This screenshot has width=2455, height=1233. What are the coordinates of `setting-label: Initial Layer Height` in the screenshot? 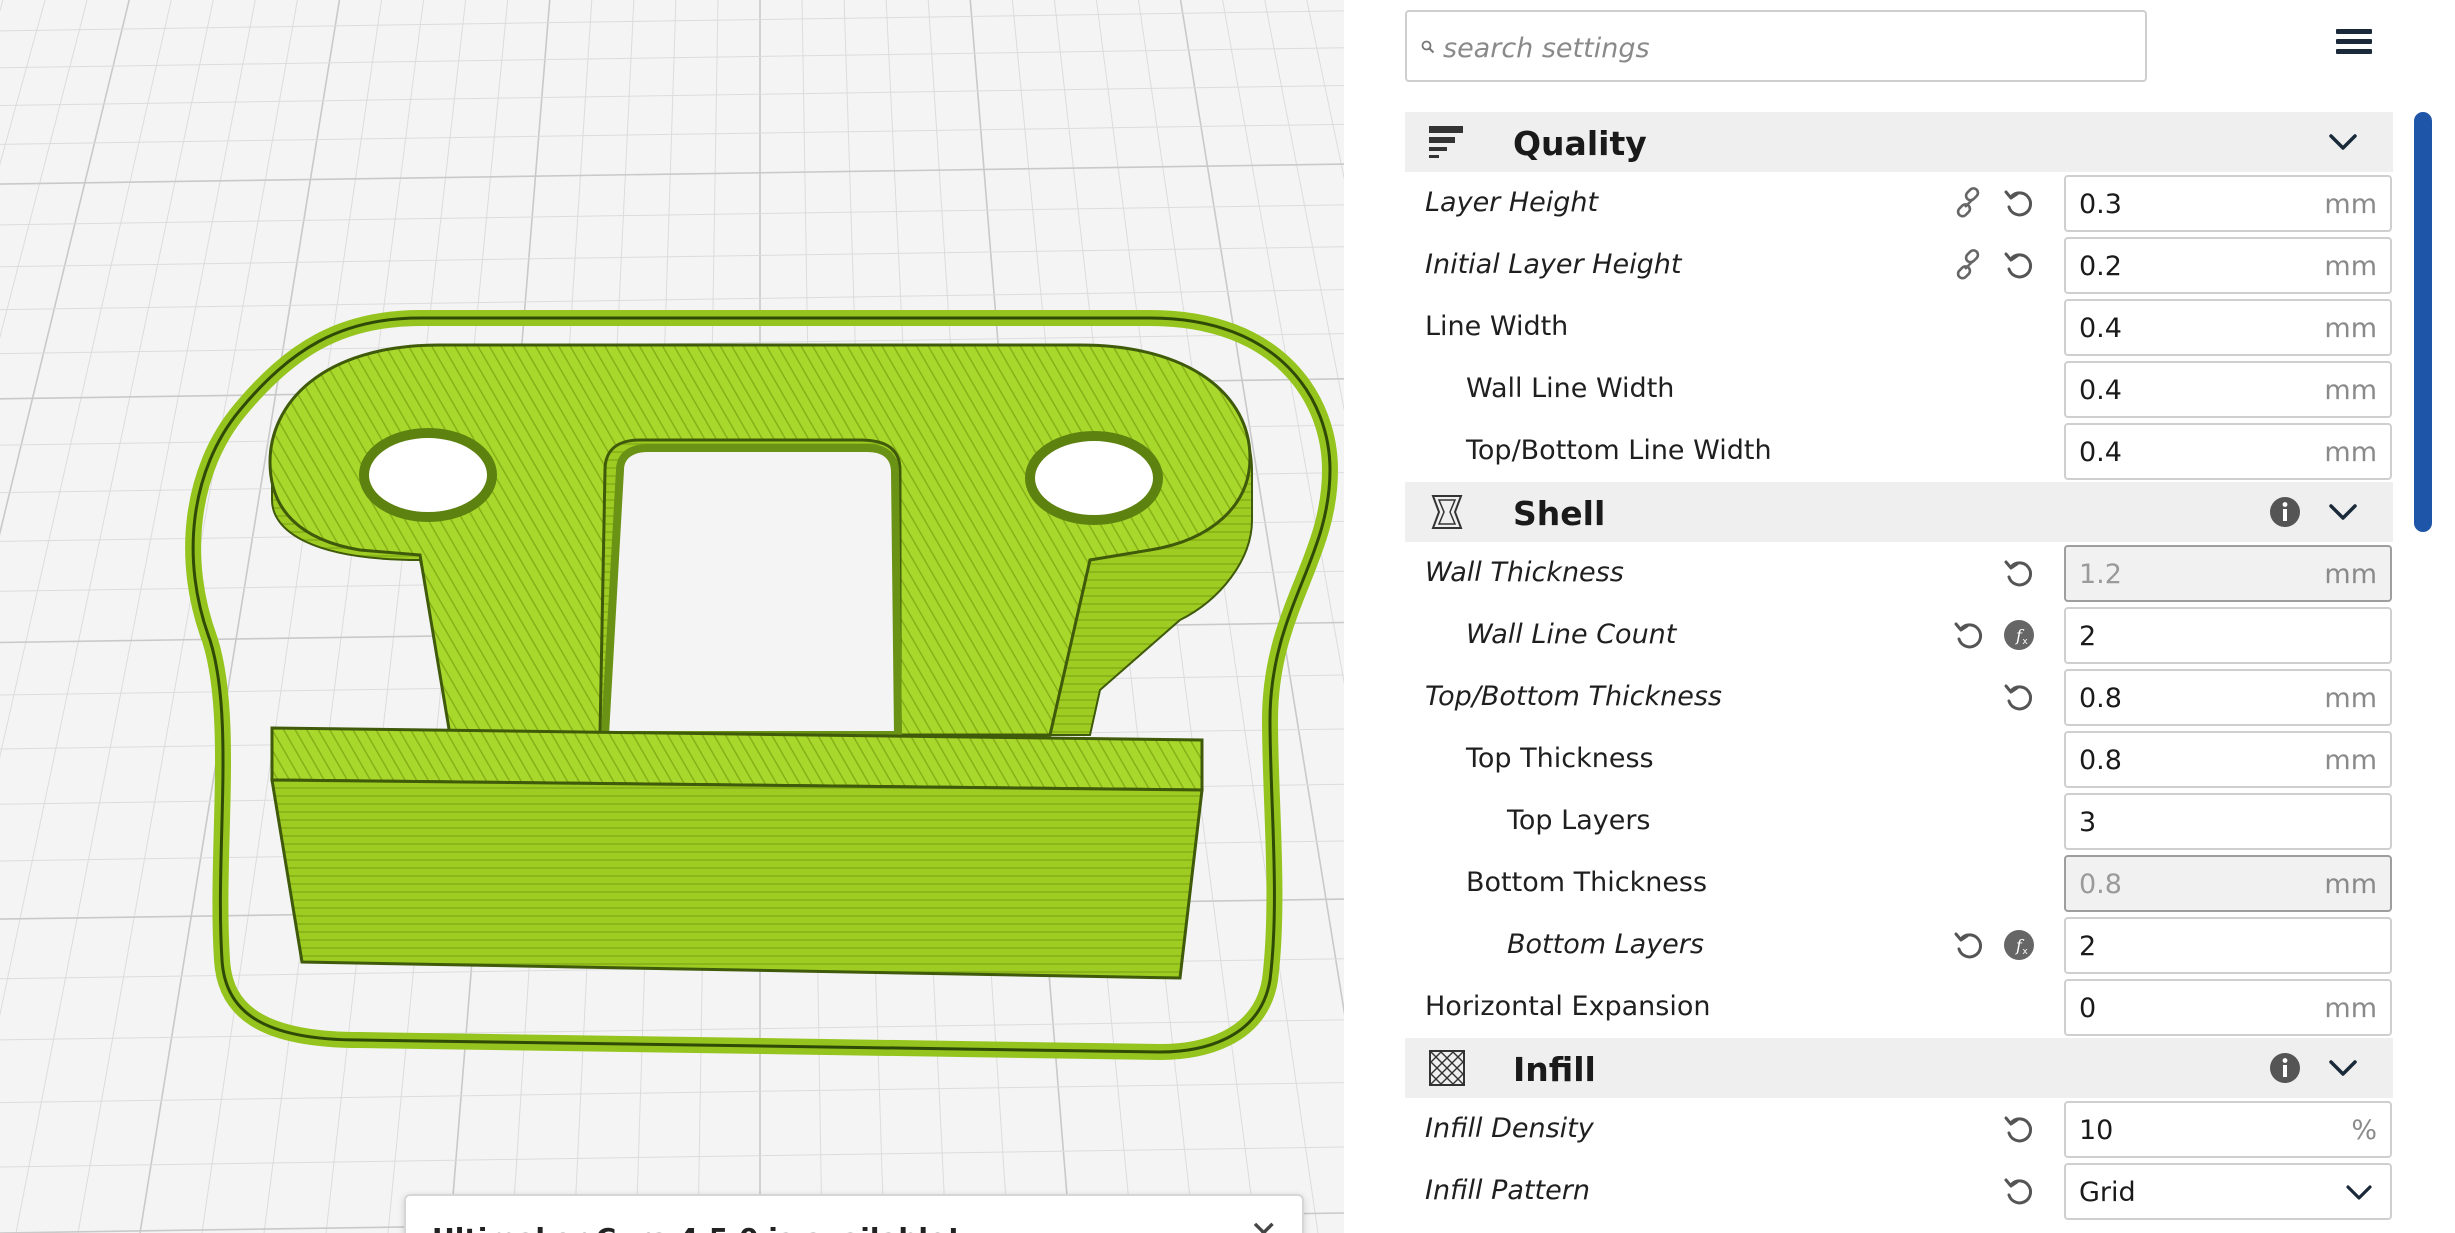 It's located at (1553, 264).